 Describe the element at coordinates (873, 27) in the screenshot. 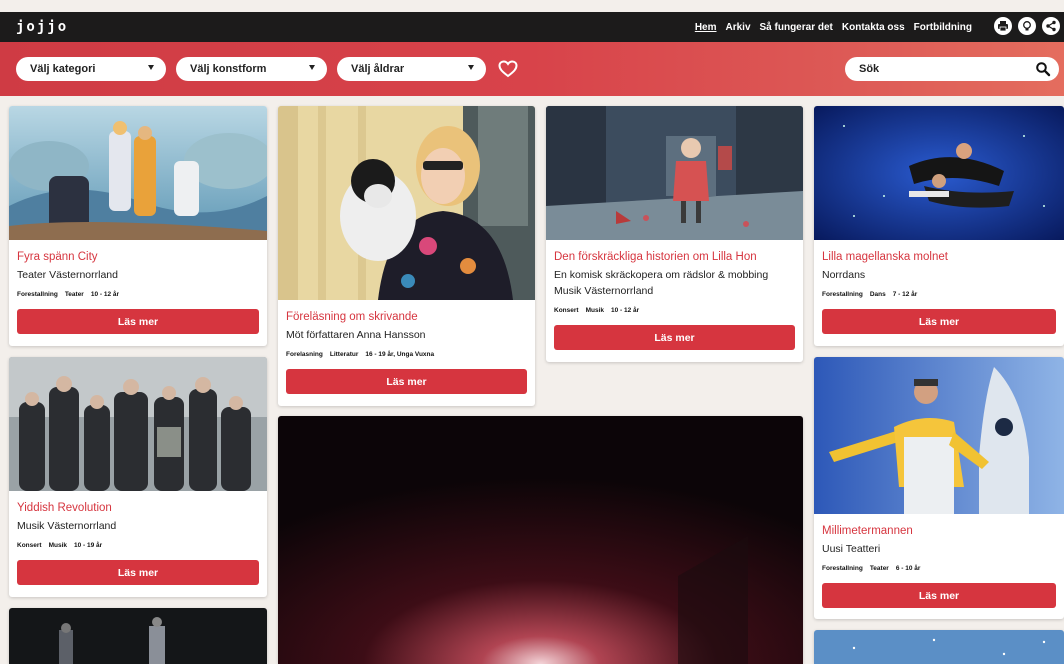

I see `nav-item-kontakta-oss: Kontakta oss` at that location.